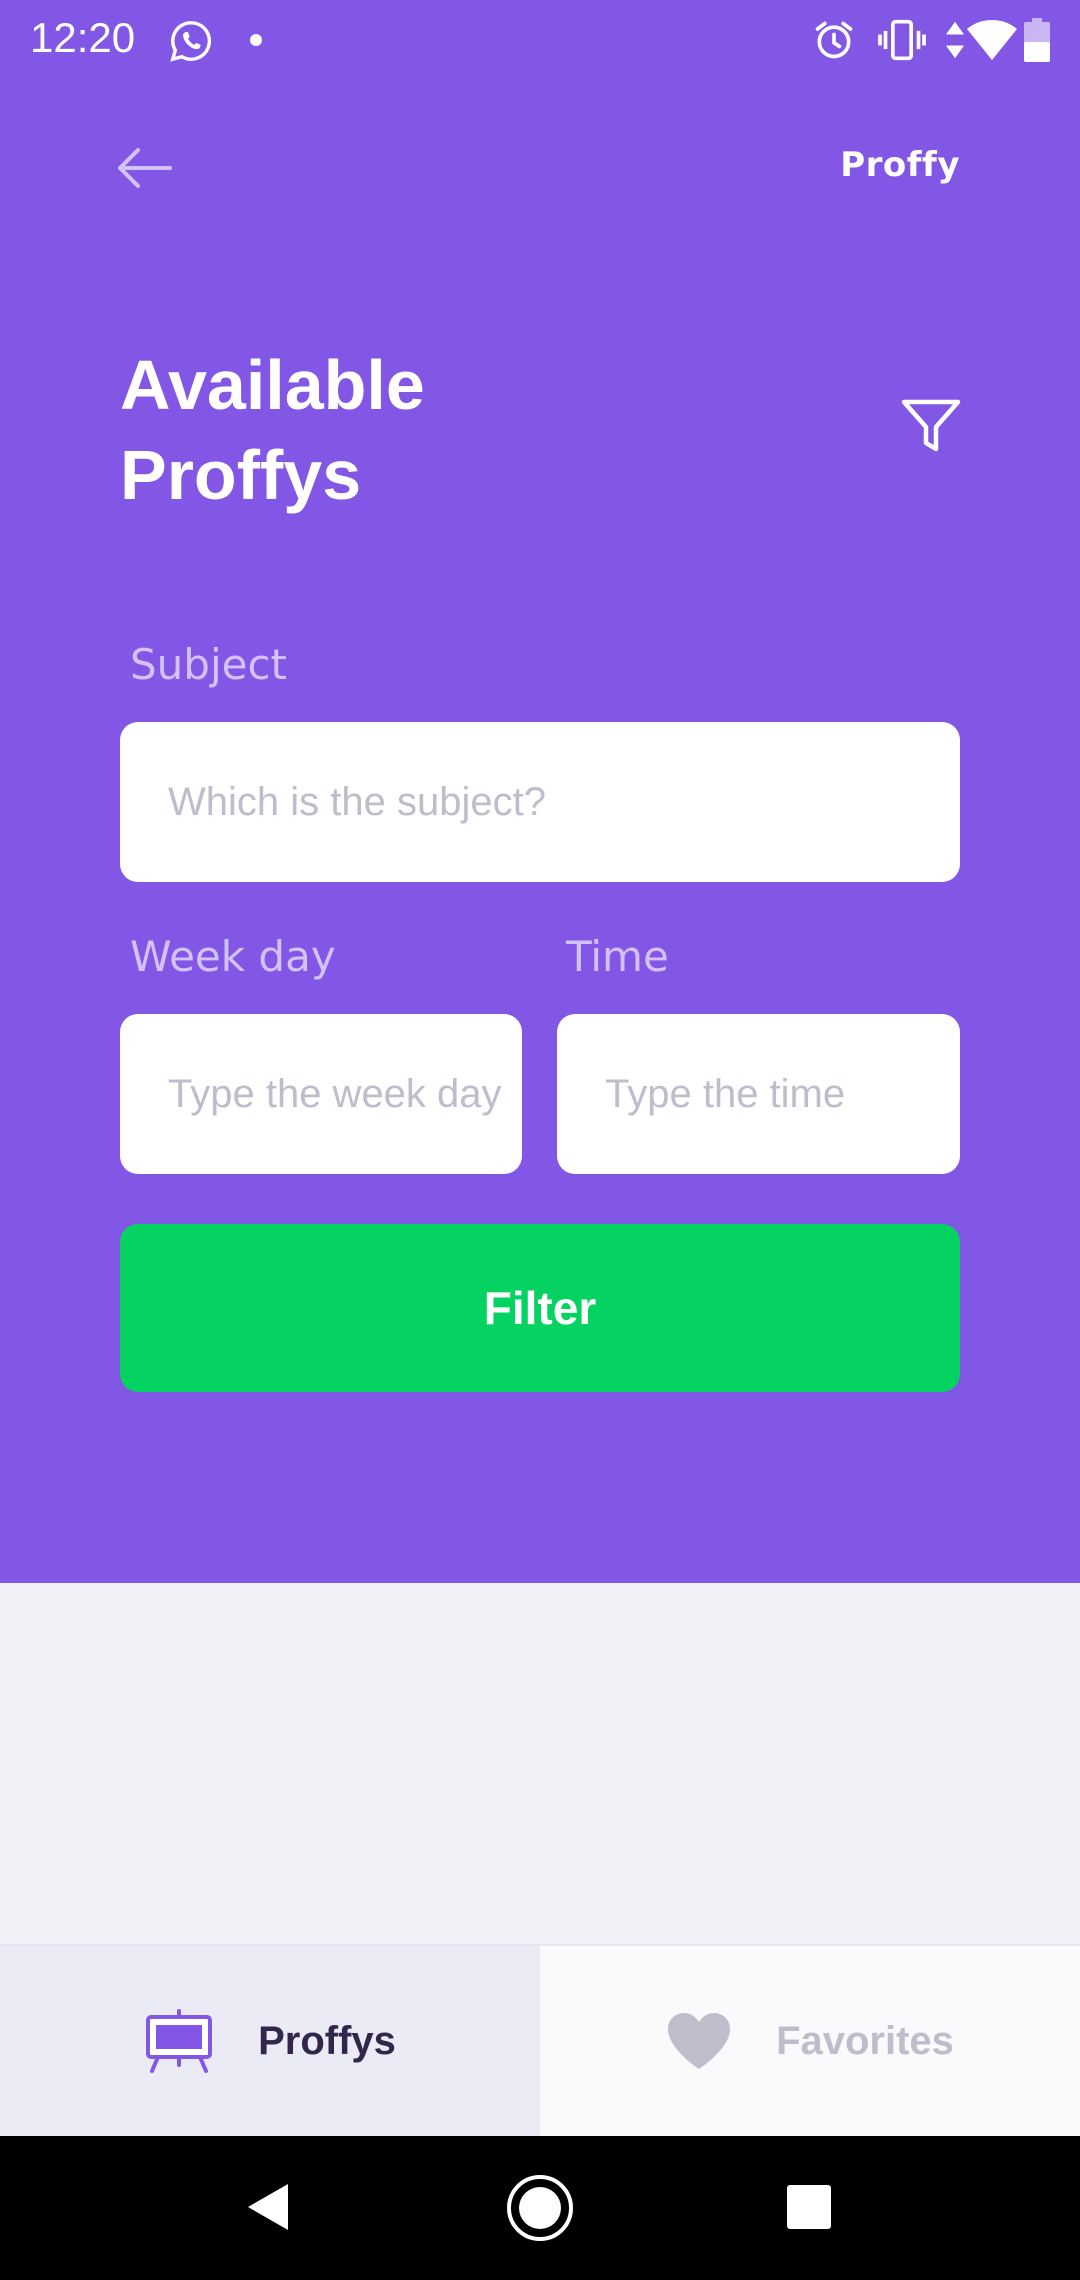 This screenshot has height=2280, width=1080. What do you see at coordinates (327, 2040) in the screenshot?
I see `tab-label: Proffys` at bounding box center [327, 2040].